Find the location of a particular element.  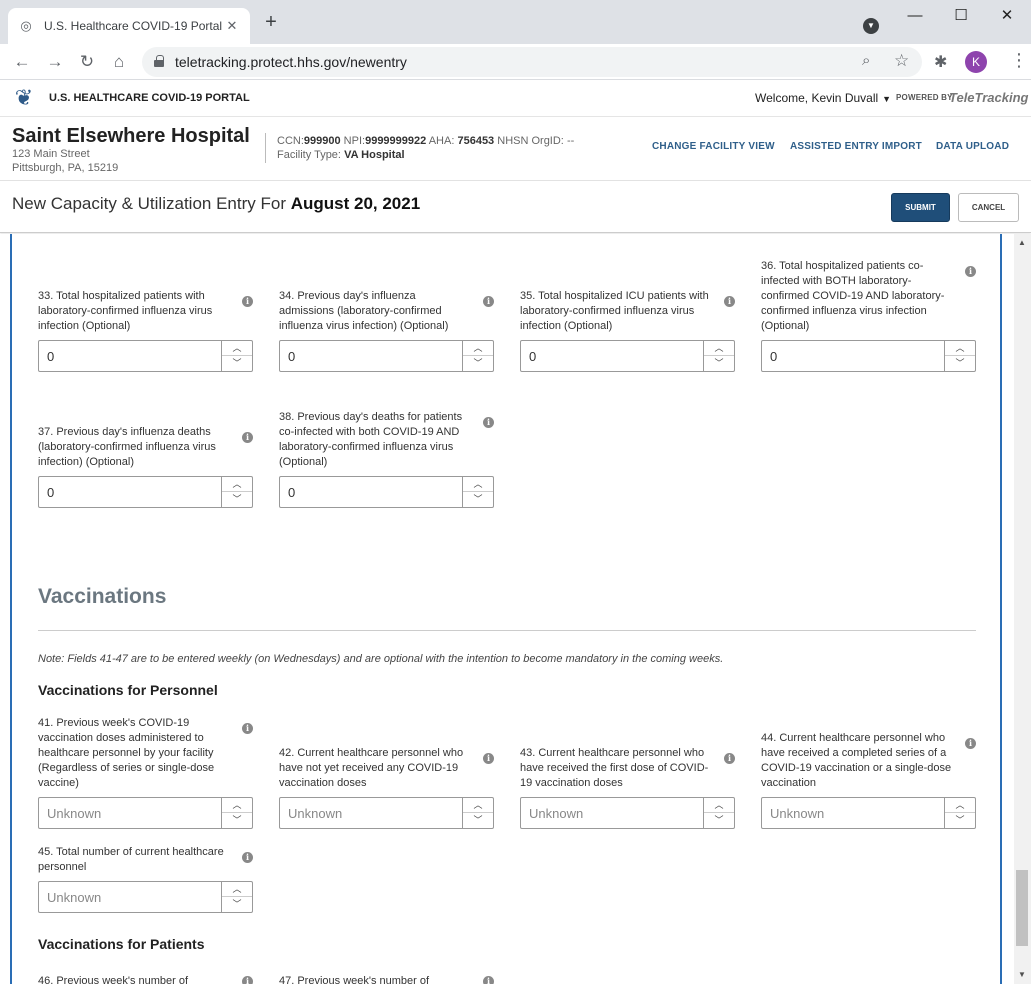

profile-avatar: K is located at coordinates (976, 62).